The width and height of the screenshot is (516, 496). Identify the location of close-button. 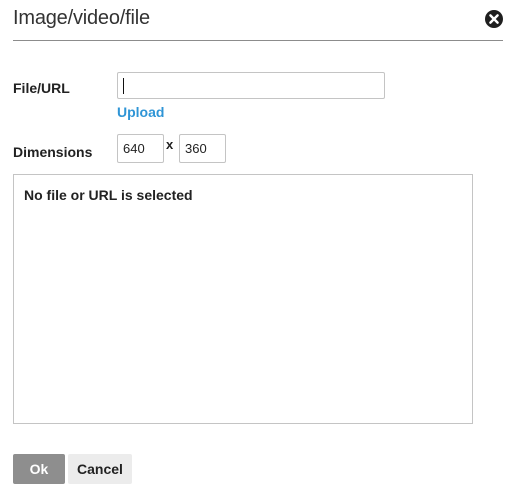
(494, 19).